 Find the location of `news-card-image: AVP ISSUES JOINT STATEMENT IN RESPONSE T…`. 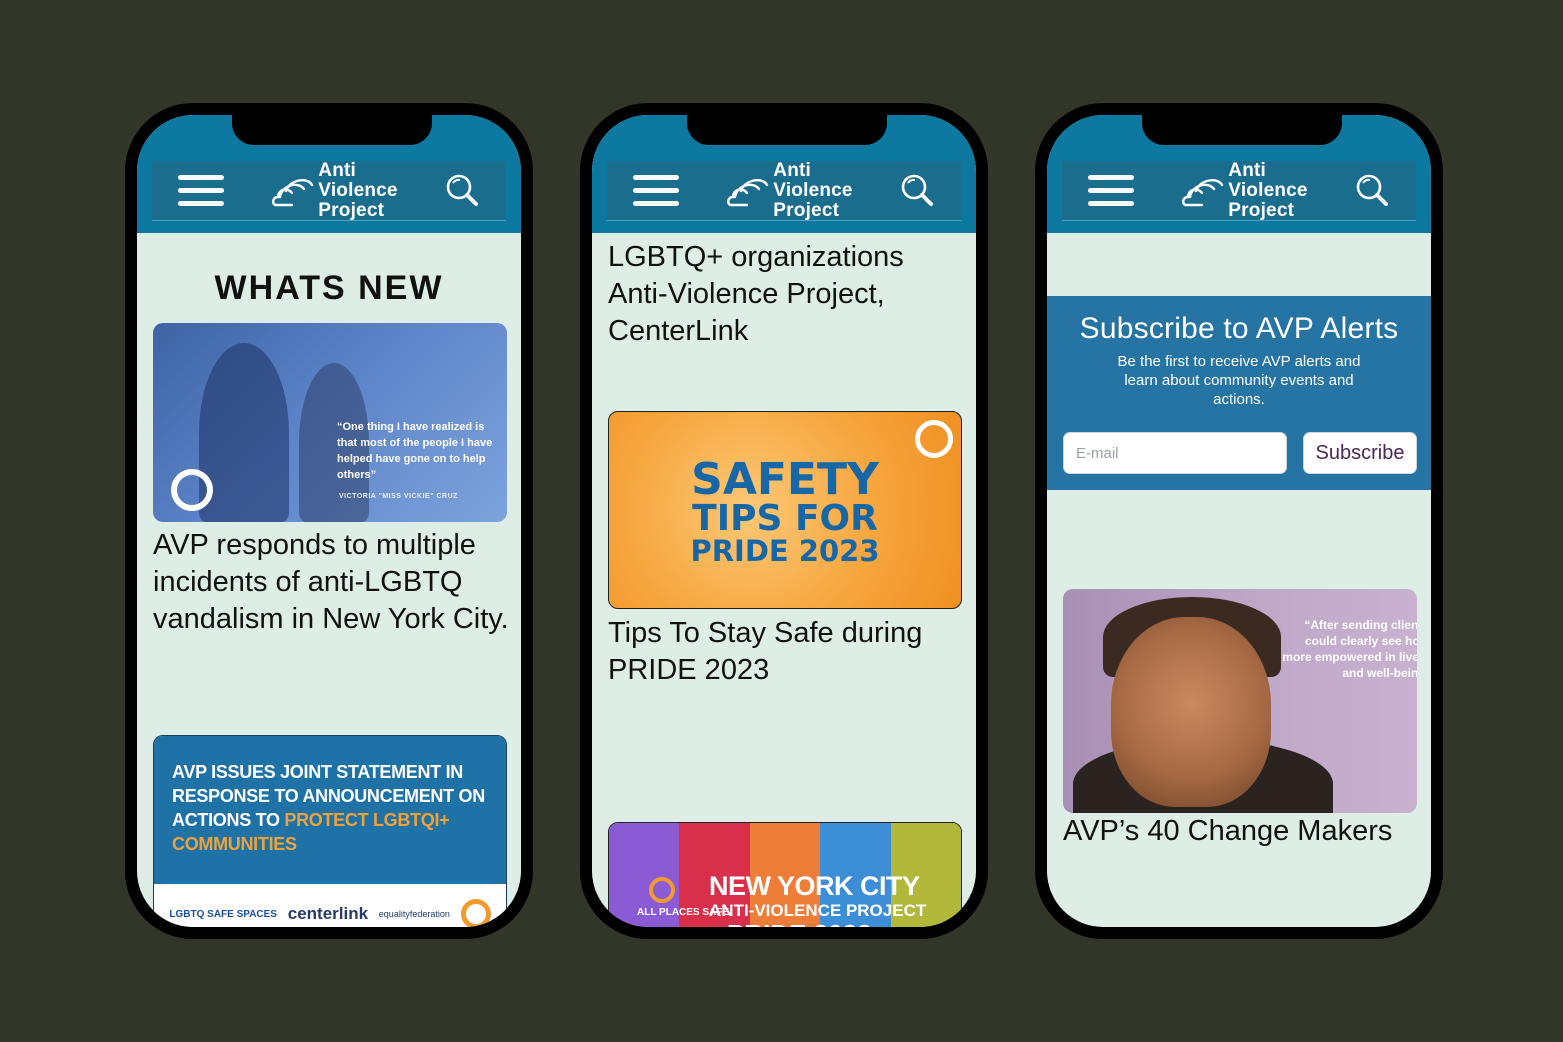

news-card-image: AVP ISSUES JOINT STATEMENT IN RESPONSE T… is located at coordinates (330, 831).